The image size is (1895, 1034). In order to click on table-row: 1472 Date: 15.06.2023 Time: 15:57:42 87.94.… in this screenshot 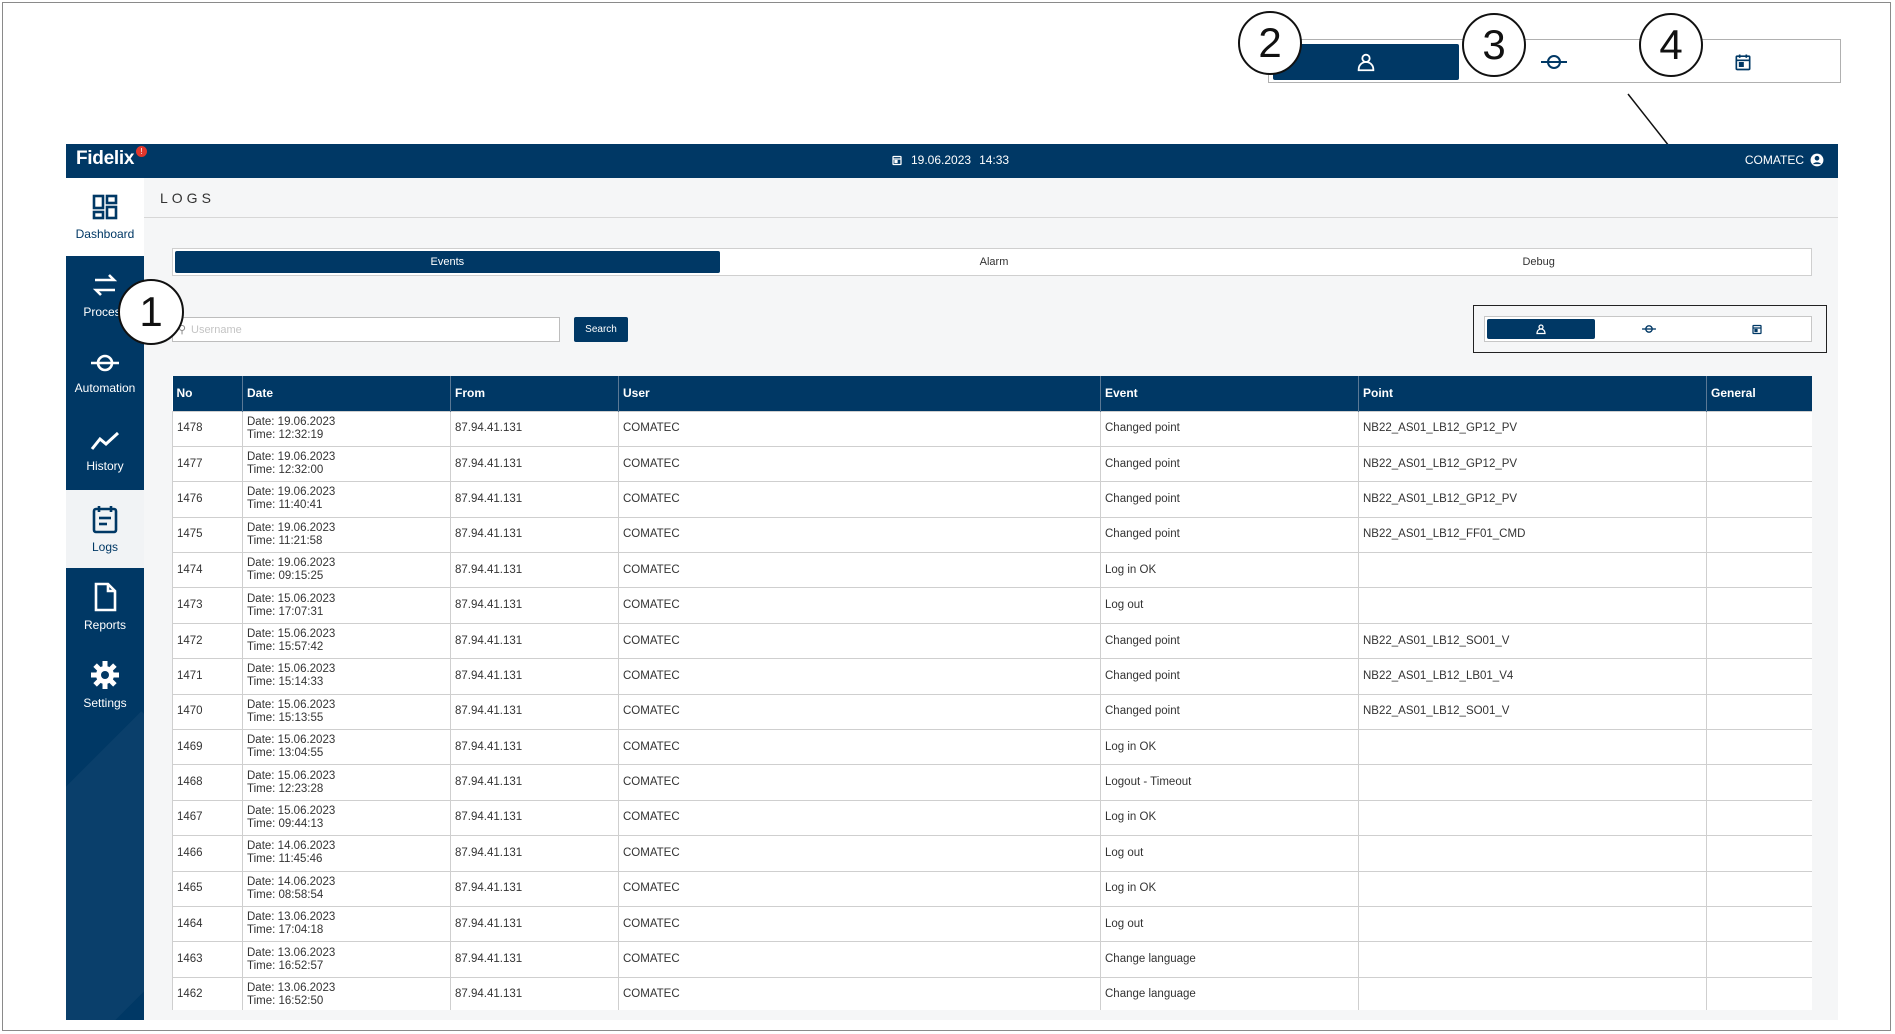, I will do `click(992, 641)`.